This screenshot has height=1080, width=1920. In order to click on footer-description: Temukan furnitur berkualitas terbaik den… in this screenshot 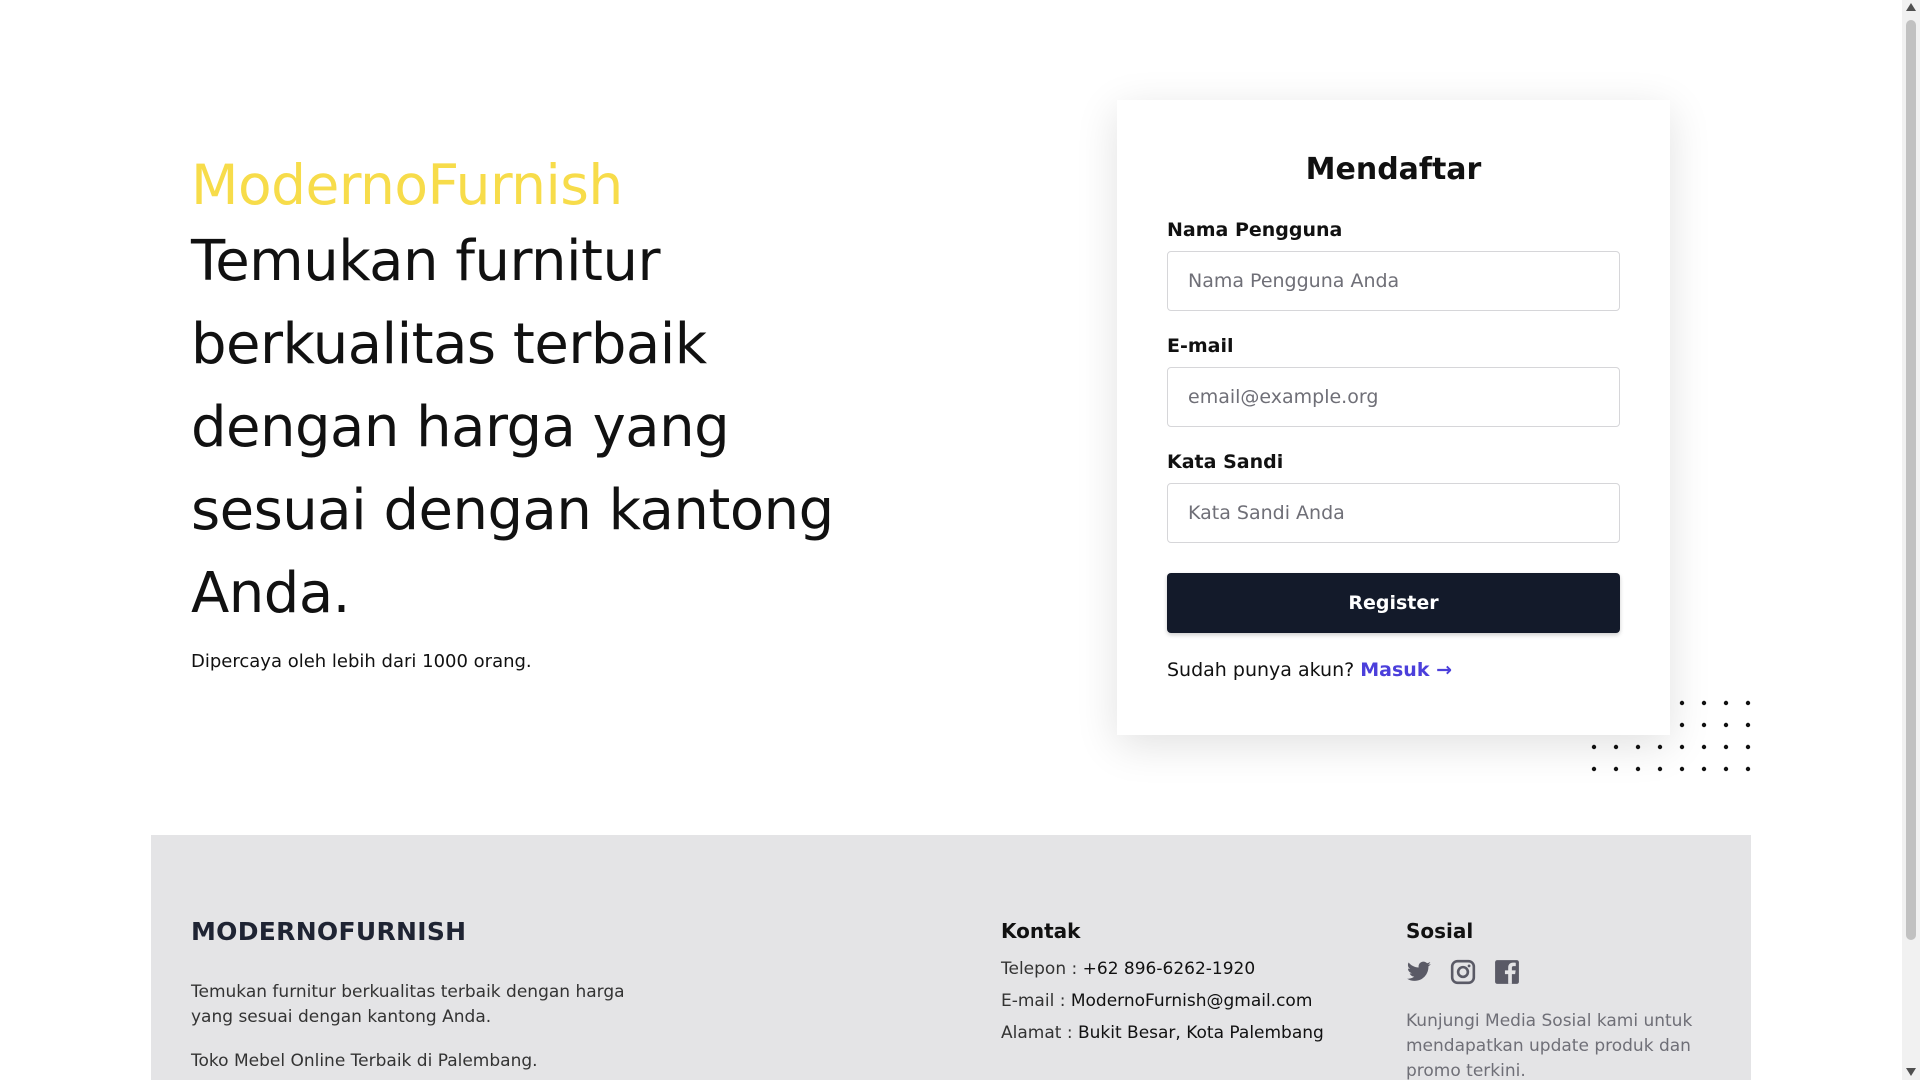, I will do `click(408, 1004)`.